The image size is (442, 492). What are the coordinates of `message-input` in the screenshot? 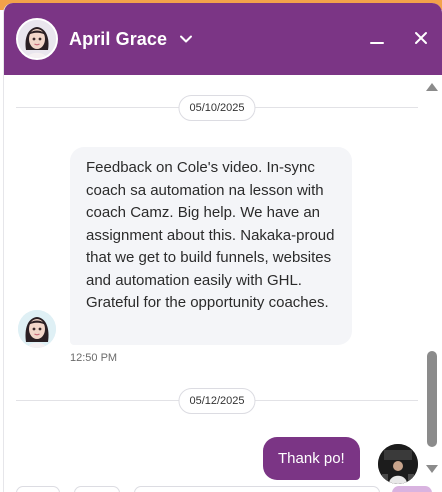 It's located at (257, 489).